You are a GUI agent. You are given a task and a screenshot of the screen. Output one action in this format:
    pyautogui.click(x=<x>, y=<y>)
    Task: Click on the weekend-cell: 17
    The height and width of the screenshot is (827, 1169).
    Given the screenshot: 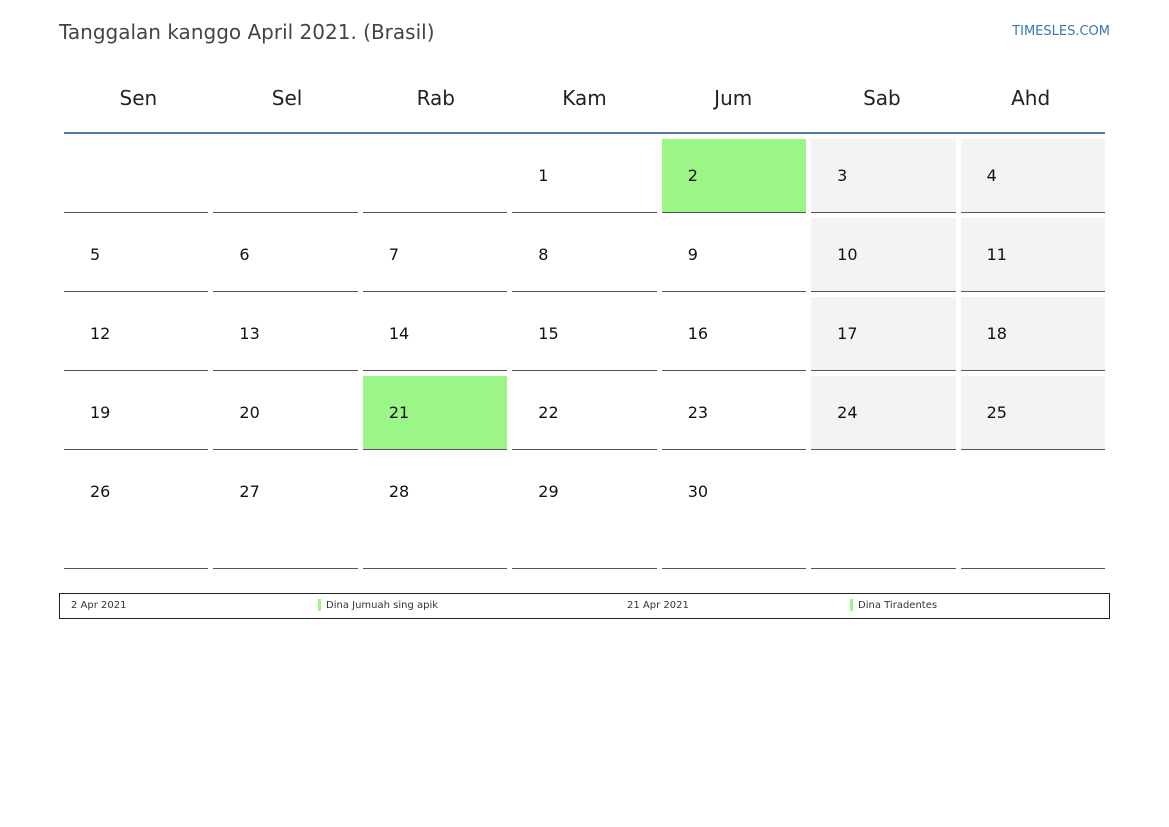 What is the action you would take?
    pyautogui.click(x=883, y=334)
    